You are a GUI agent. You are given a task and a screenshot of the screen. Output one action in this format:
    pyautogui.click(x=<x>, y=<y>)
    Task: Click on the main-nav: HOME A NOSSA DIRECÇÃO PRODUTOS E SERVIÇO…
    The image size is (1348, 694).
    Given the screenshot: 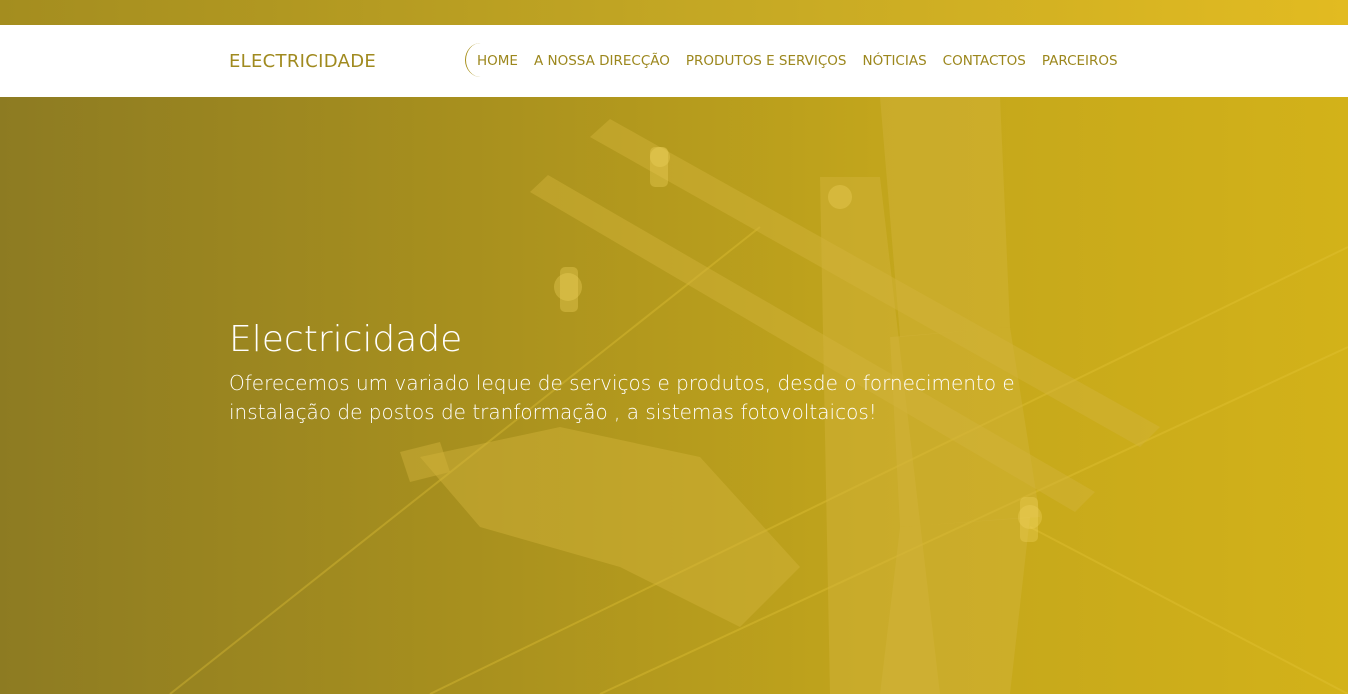 What is the action you would take?
    pyautogui.click(x=799, y=61)
    